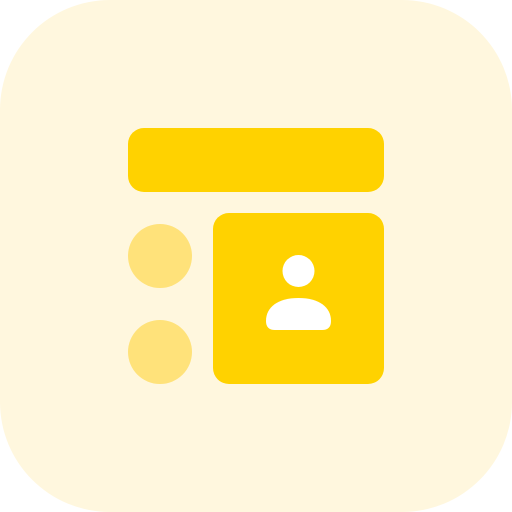  Describe the element at coordinates (298, 292) in the screenshot. I see `user-icon` at that location.